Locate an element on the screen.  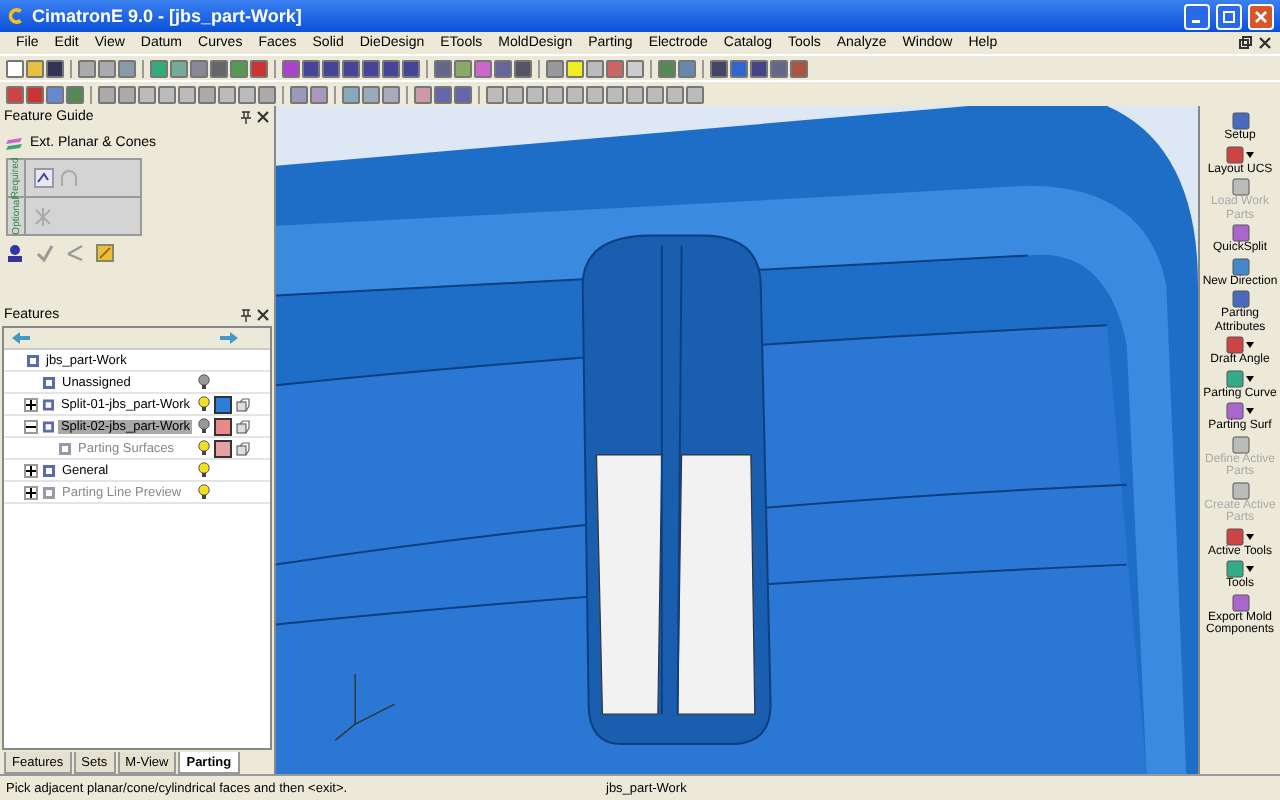
close-button is located at coordinates (1261, 16).